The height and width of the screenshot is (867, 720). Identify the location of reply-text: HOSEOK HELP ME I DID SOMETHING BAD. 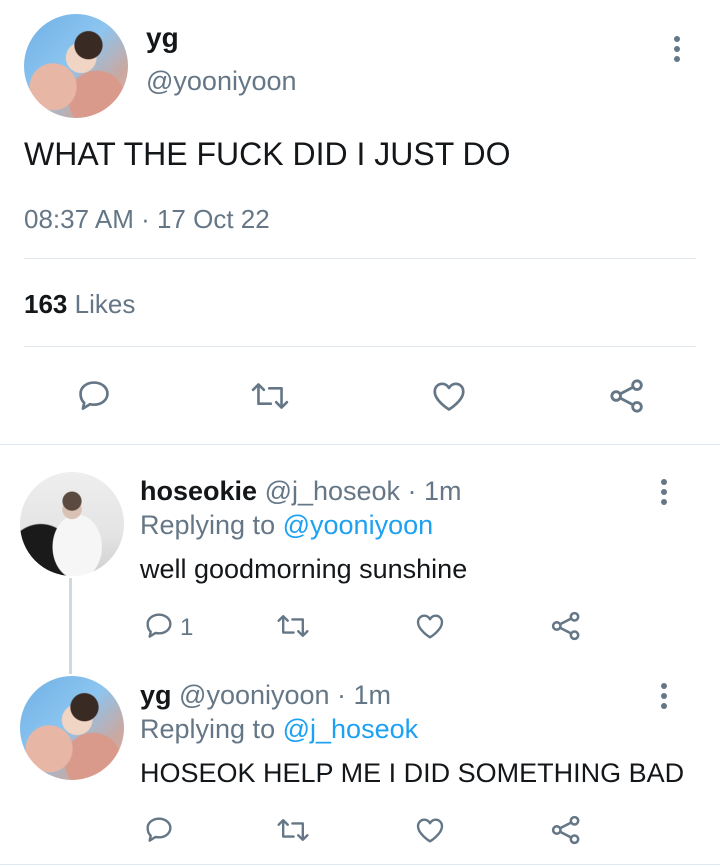
(412, 773).